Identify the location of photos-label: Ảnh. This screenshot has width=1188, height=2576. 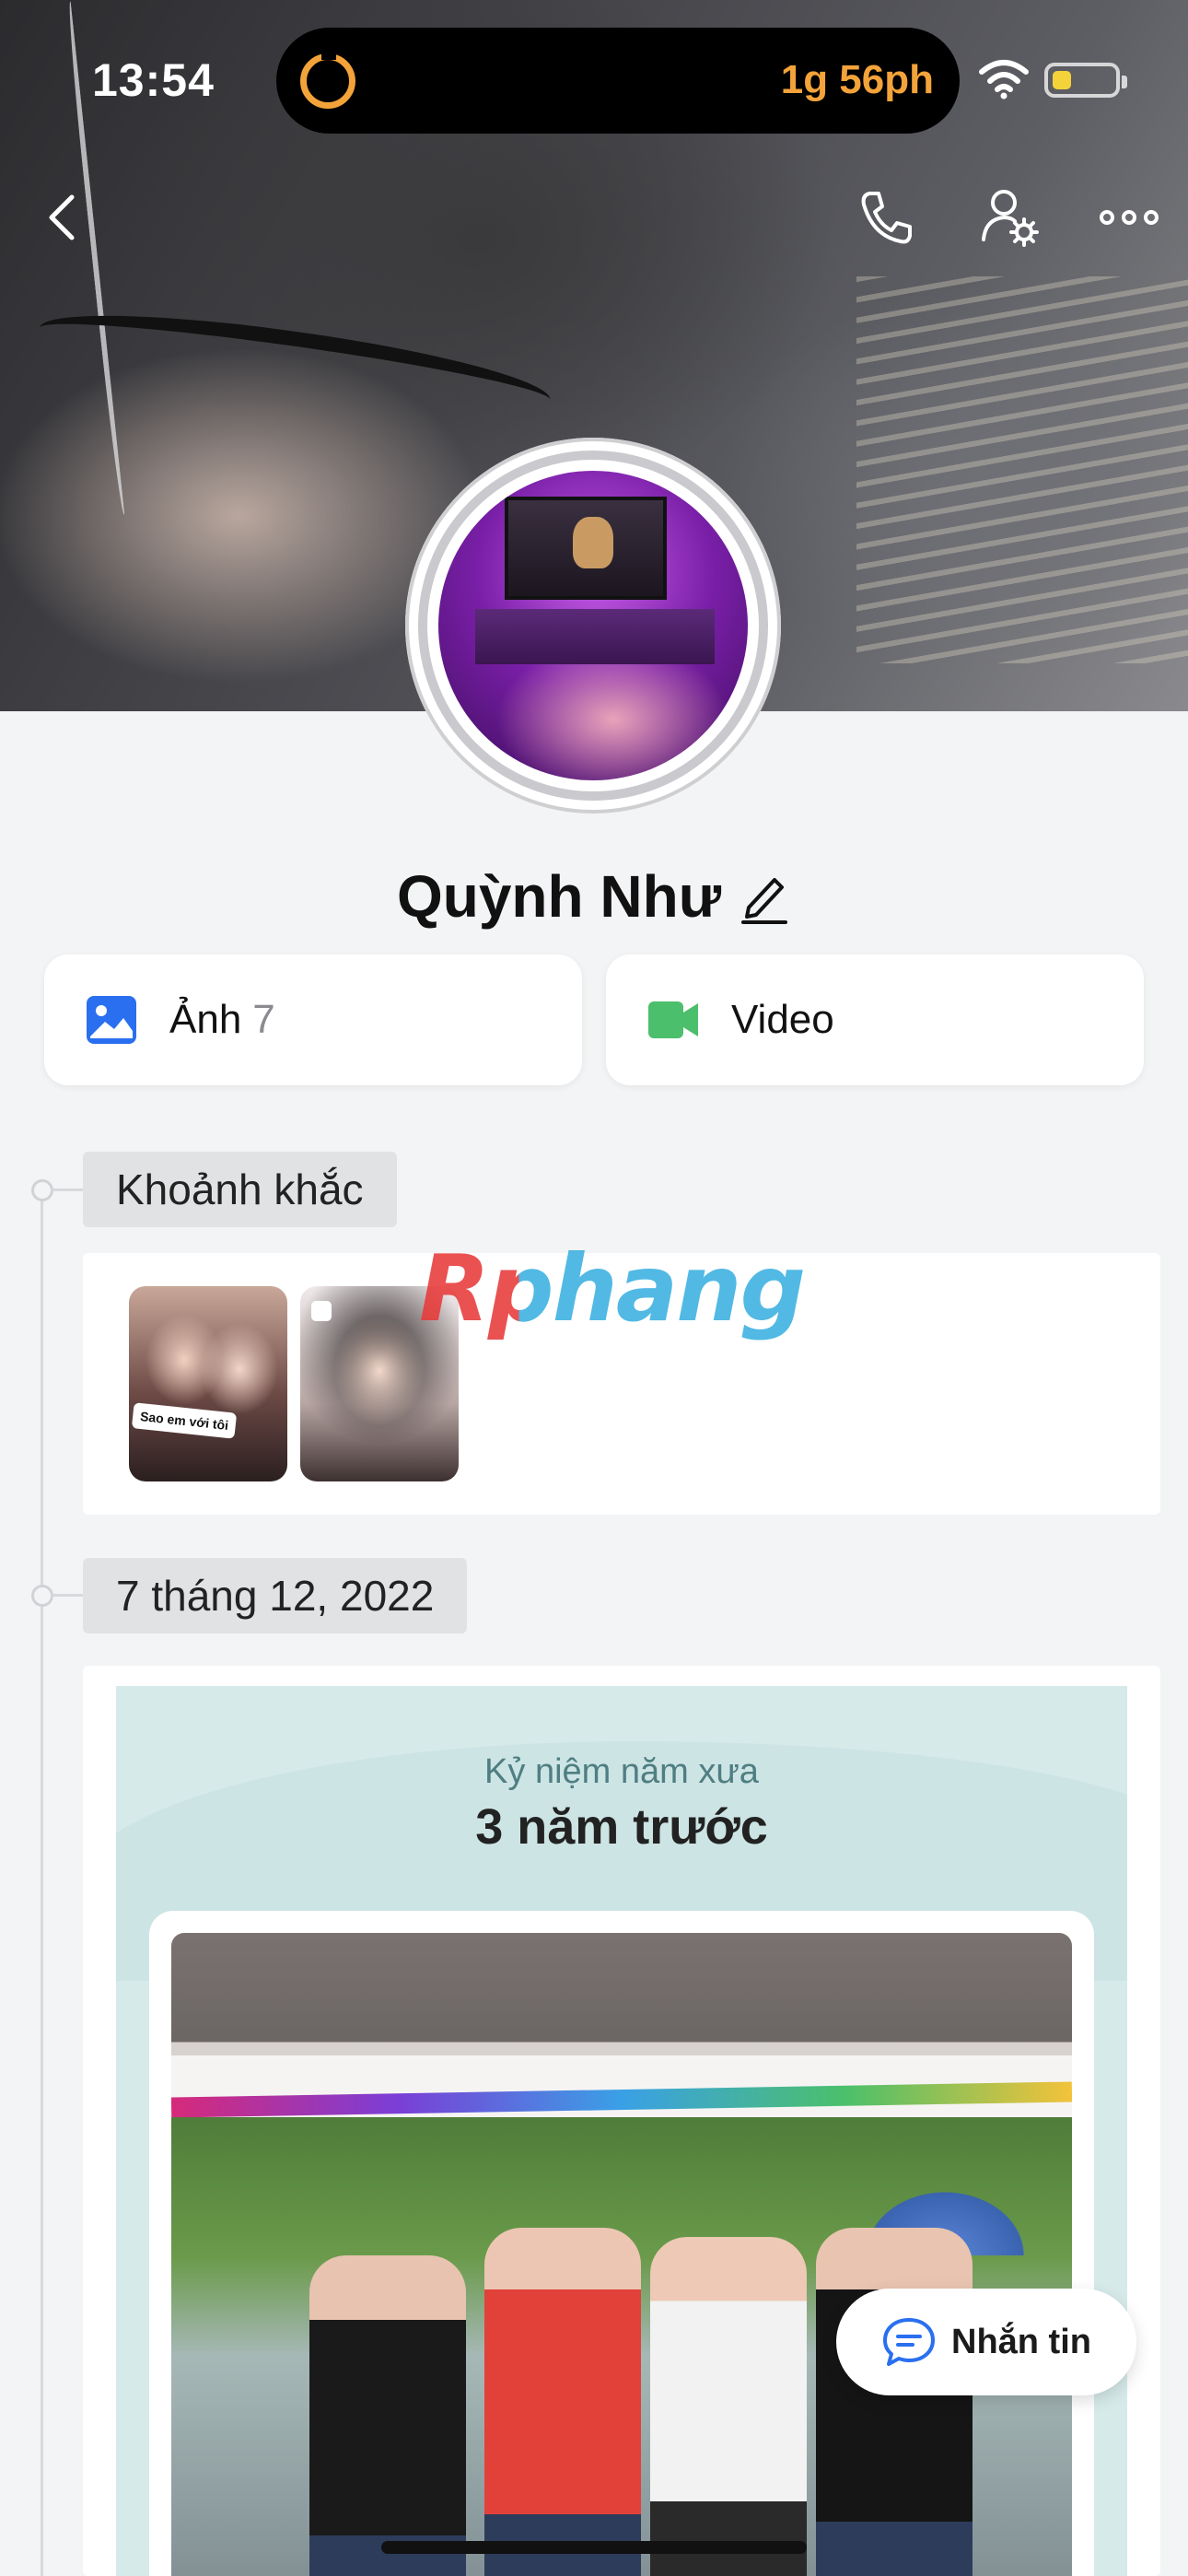
(205, 1019).